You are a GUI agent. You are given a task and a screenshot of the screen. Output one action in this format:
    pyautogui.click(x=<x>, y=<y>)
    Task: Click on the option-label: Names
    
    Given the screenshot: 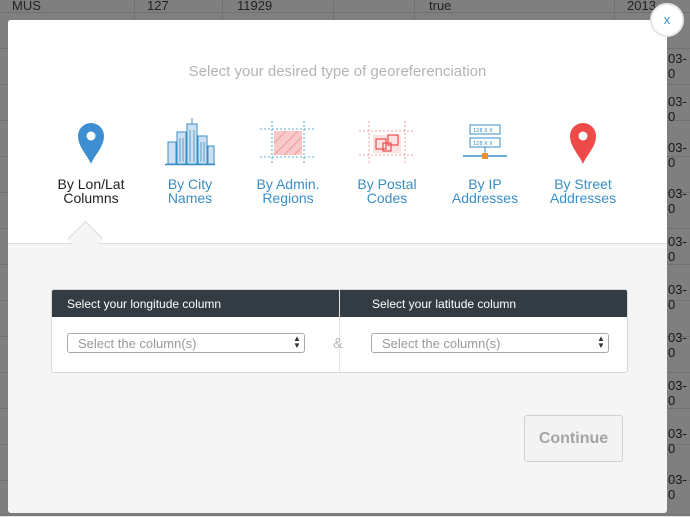 What is the action you would take?
    pyautogui.click(x=190, y=198)
    